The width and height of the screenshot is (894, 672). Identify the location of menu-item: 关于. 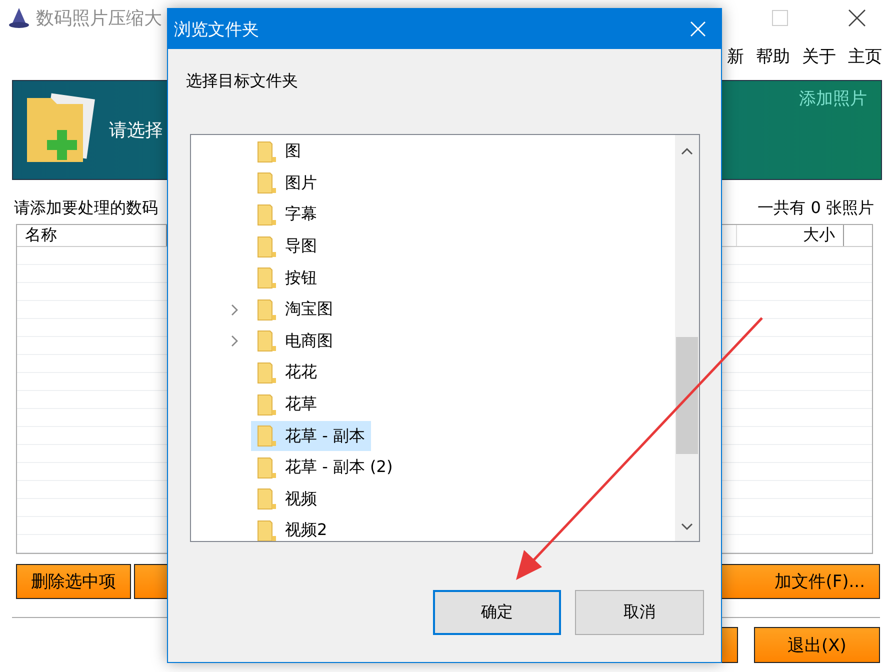
(819, 56).